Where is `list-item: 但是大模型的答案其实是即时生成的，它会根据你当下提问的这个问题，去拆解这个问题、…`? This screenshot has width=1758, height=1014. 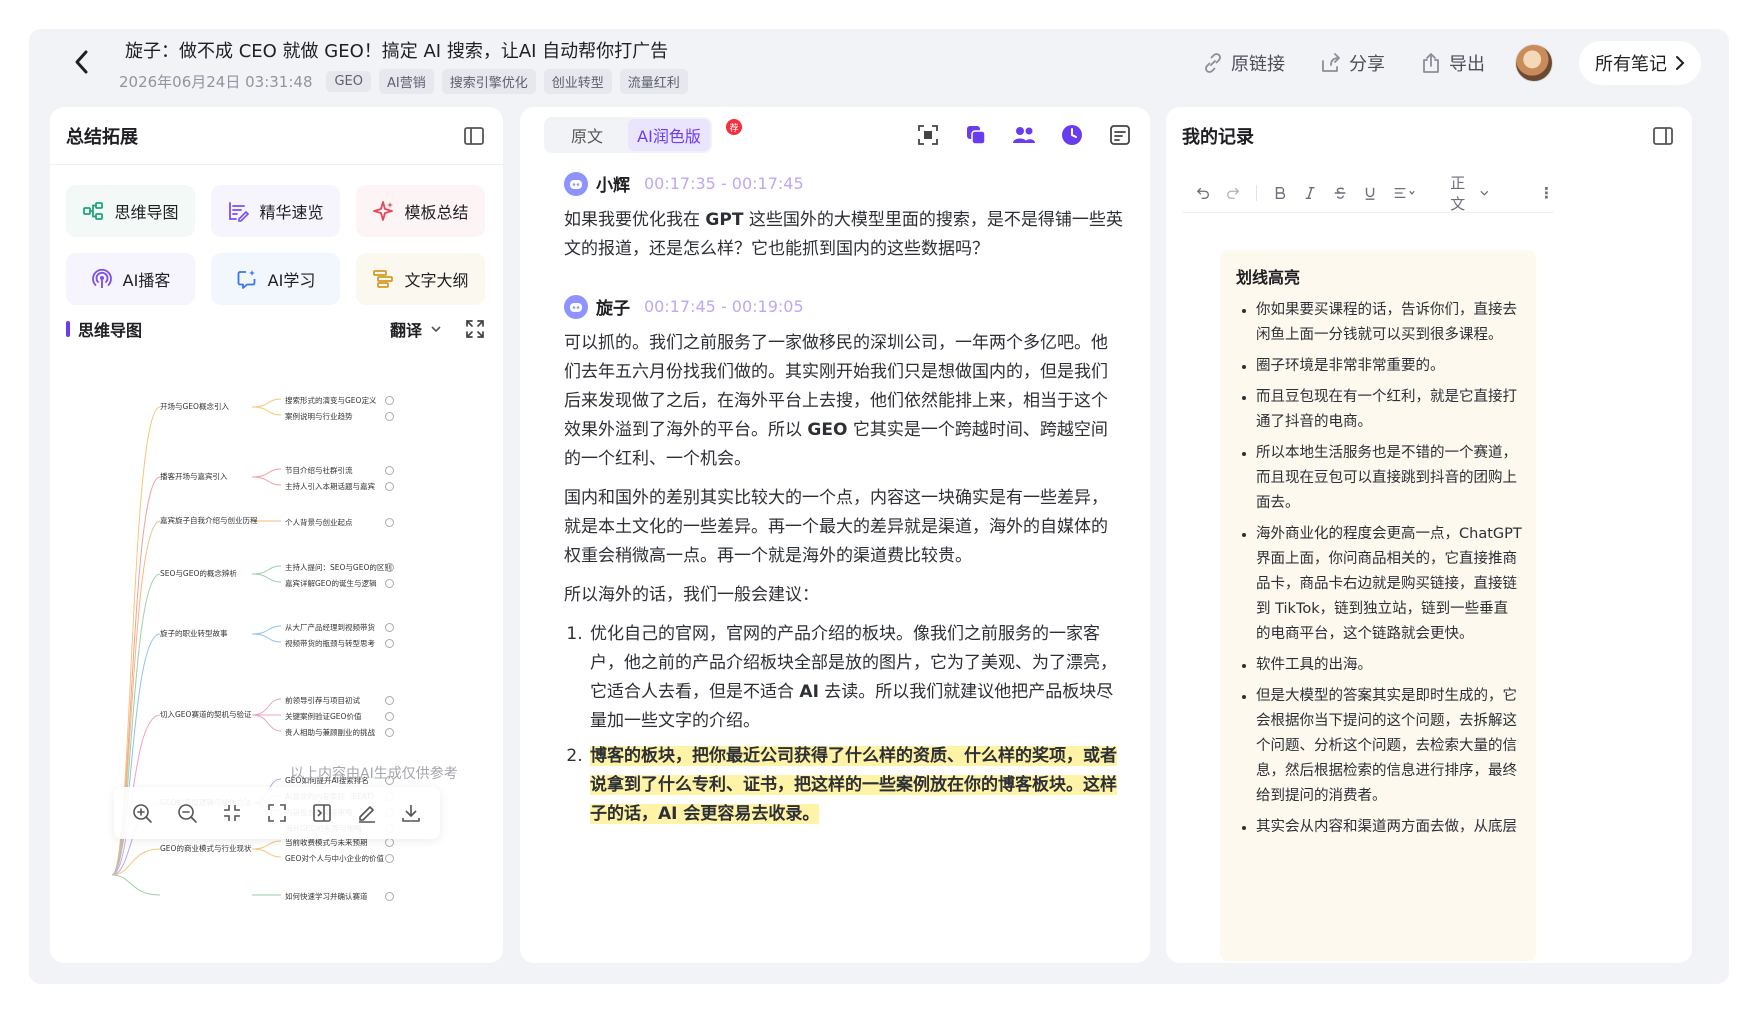 list-item: 但是大模型的答案其实是即时生成的，它会根据你当下提问的这个问题，去拆解这个问题、… is located at coordinates (1379, 746).